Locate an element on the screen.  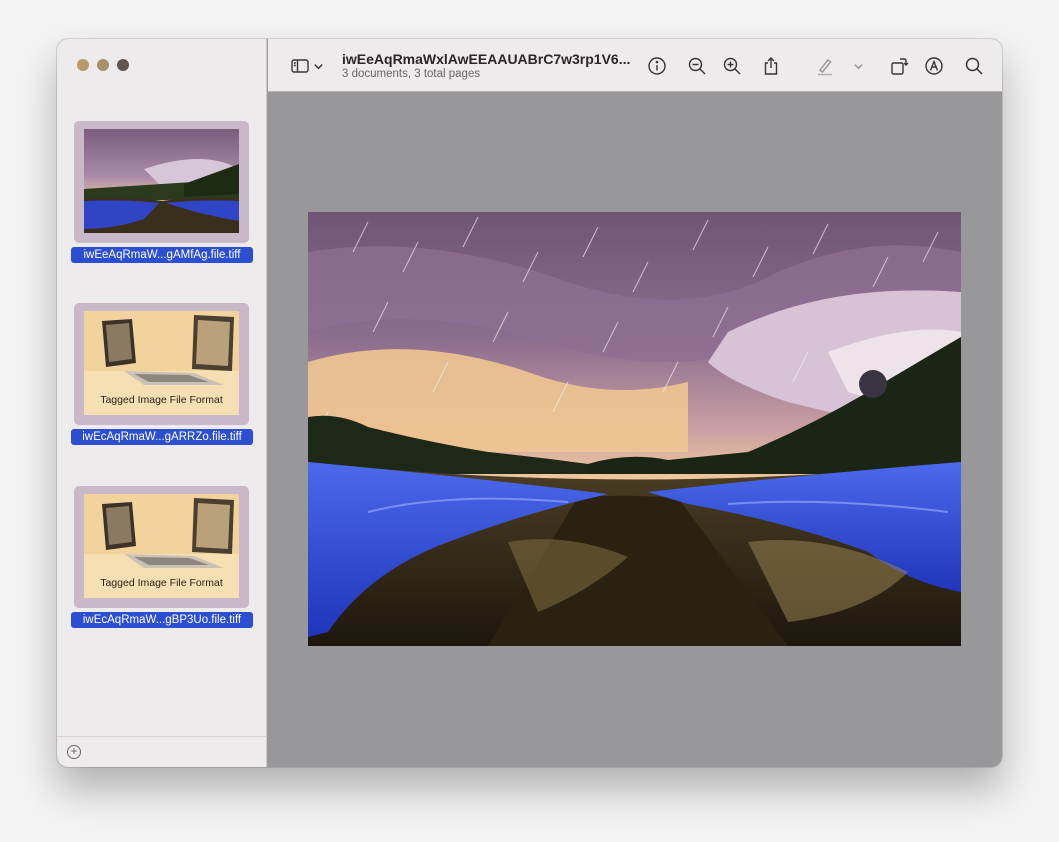
highlight-pen-icon is located at coordinates (825, 66).